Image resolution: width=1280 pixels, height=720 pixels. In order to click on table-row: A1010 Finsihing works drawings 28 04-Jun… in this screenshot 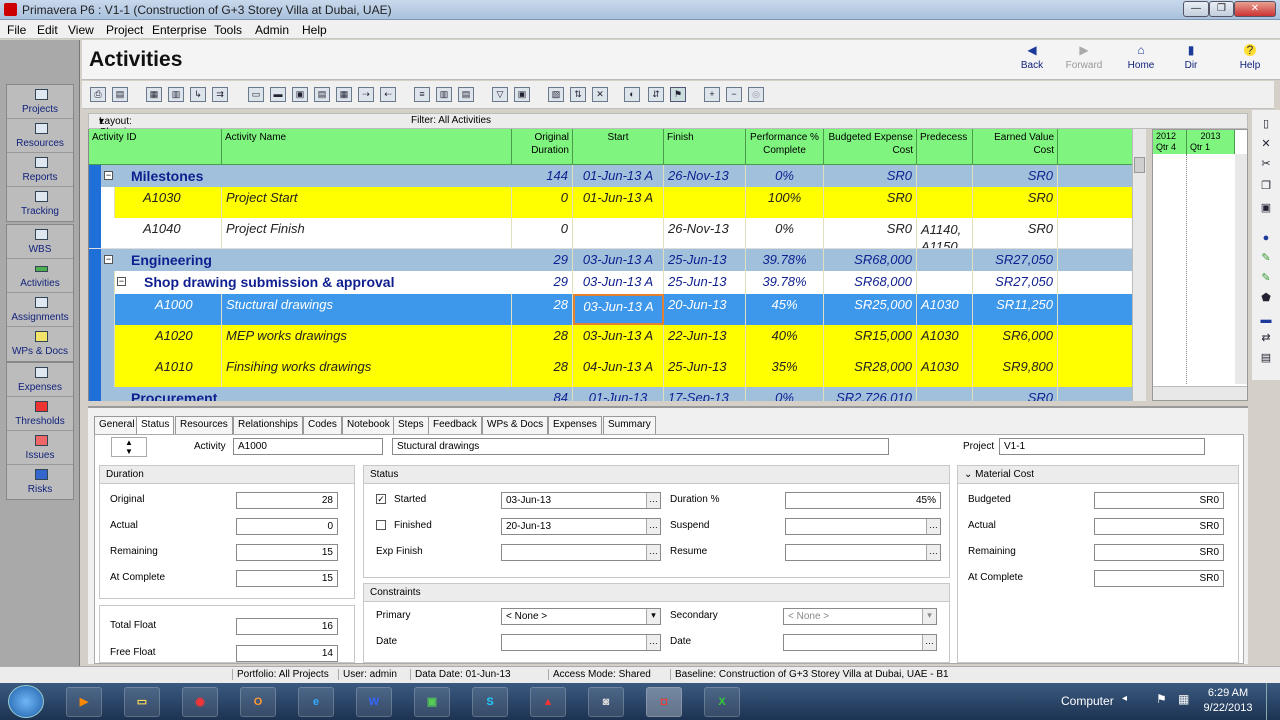, I will do `click(617, 371)`.